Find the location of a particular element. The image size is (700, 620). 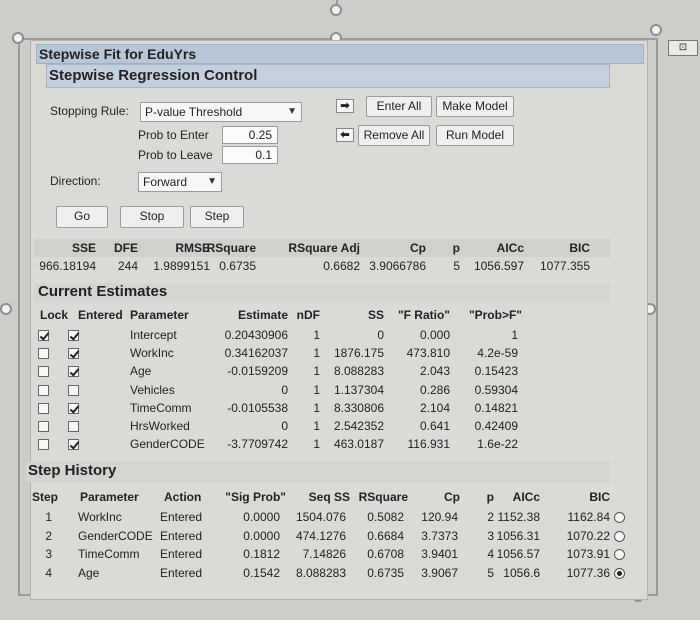

history-step: 2 is located at coordinates (48, 535).